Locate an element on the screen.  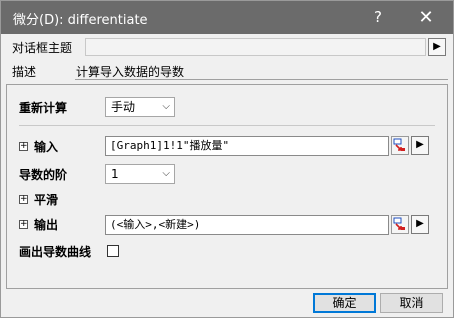
title-bar: 微分(D): differentiate ? ✕ is located at coordinates (227, 17).